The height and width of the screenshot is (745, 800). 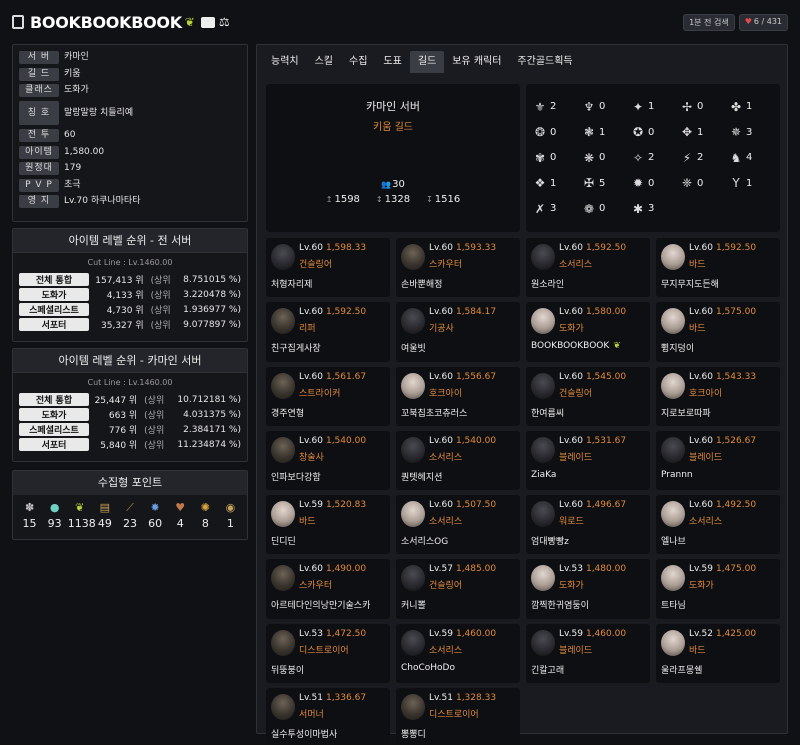 What do you see at coordinates (701, 633) in the screenshot?
I see `member-level-value: Lv.52` at bounding box center [701, 633].